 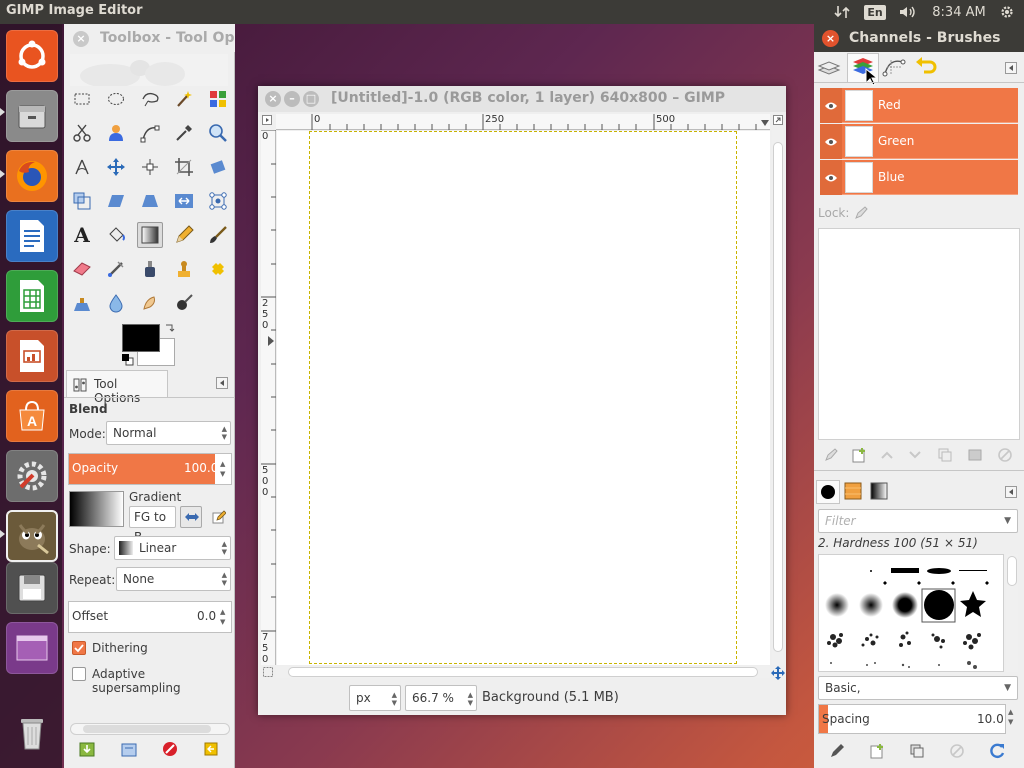 What do you see at coordinates (150, 235) in the screenshot?
I see `blend-tool-icon` at bounding box center [150, 235].